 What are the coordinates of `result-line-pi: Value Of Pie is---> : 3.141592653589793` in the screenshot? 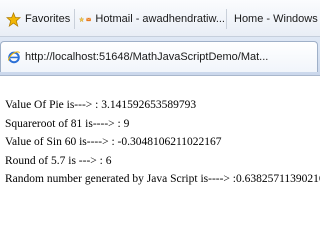 It's located at (101, 105).